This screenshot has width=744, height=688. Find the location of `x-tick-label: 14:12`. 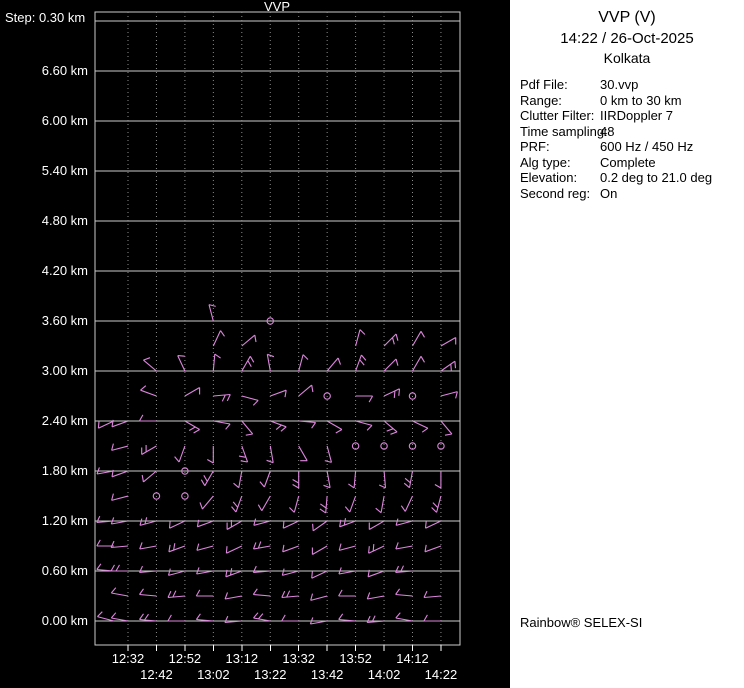

x-tick-label: 14:12 is located at coordinates (412, 658).